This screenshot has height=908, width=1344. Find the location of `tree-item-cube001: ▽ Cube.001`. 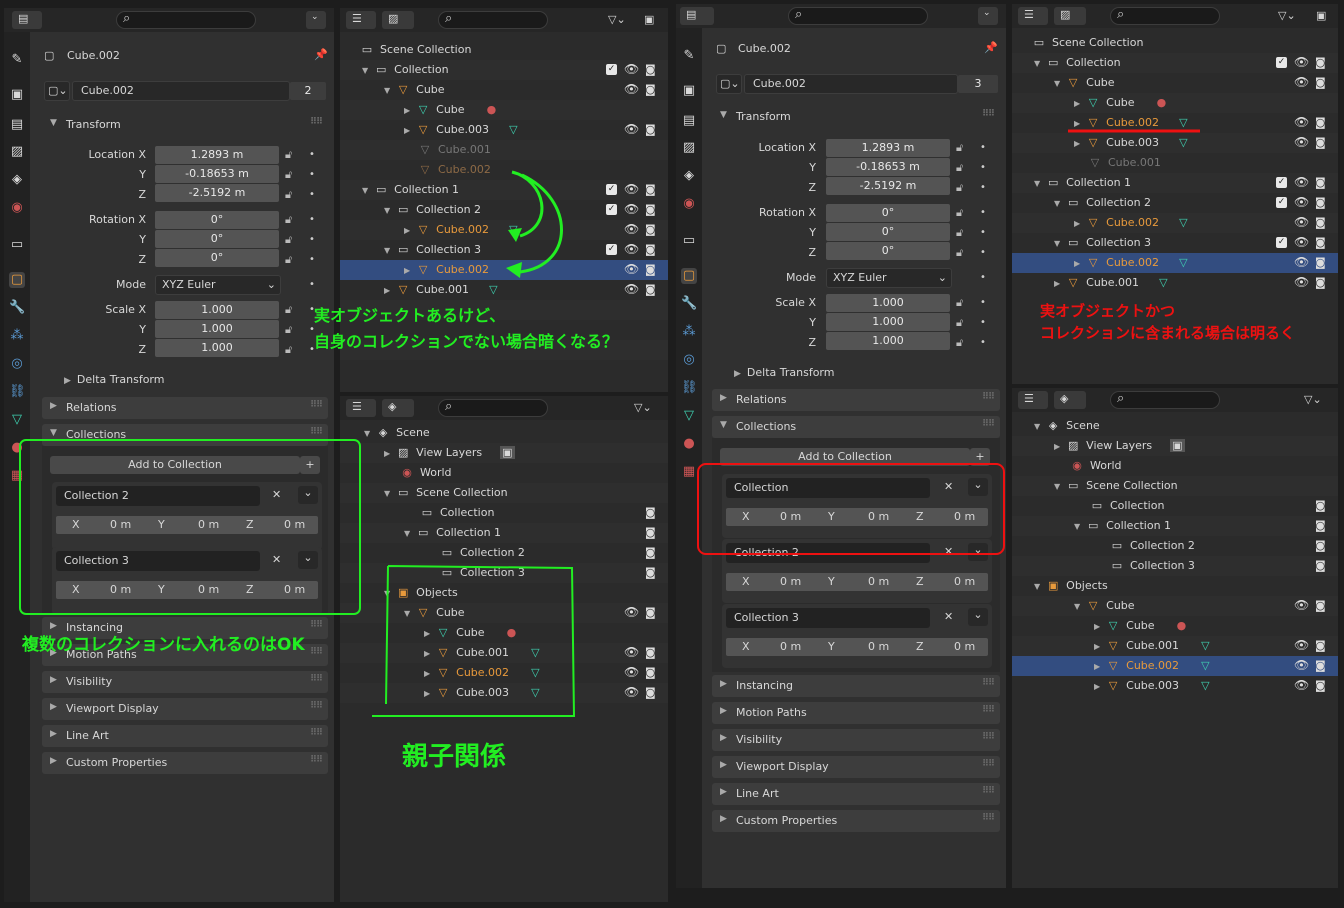

tree-item-cube001: ▽ Cube.001 is located at coordinates (1124, 163).